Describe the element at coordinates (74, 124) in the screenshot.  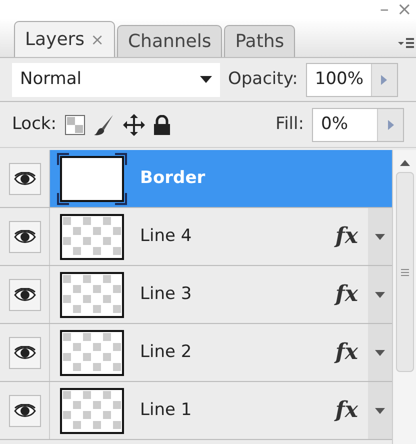
I see `lock-transparency-icon` at that location.